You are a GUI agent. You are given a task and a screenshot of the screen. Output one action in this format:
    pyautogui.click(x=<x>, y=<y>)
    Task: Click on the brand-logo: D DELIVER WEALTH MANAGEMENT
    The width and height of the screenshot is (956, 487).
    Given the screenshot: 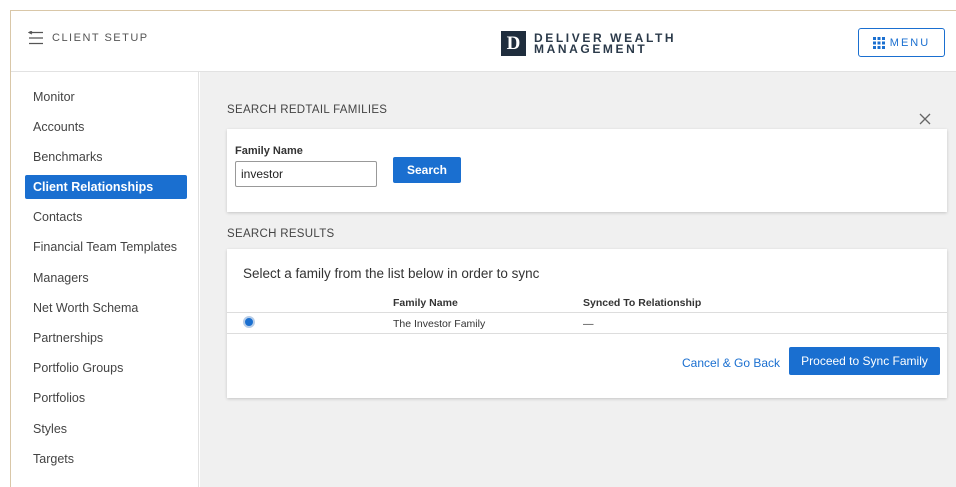 What is the action you would take?
    pyautogui.click(x=588, y=43)
    